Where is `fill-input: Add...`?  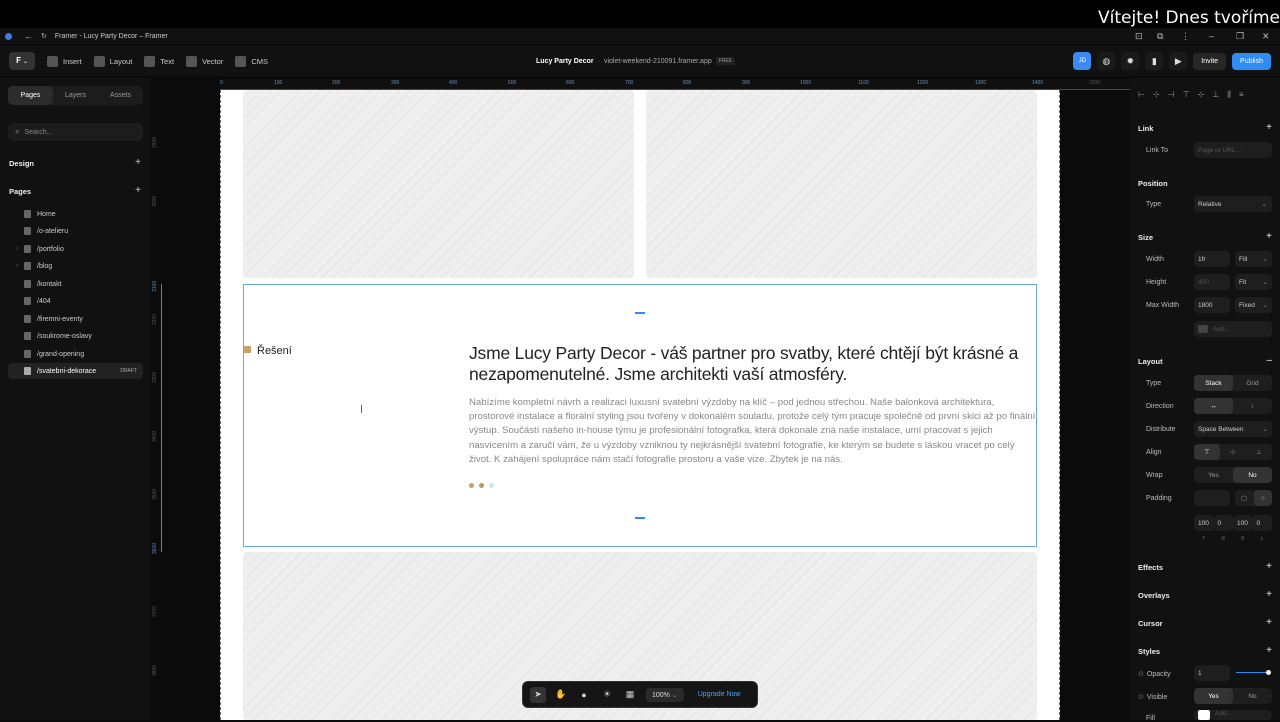
fill-input: Add... is located at coordinates (1233, 715).